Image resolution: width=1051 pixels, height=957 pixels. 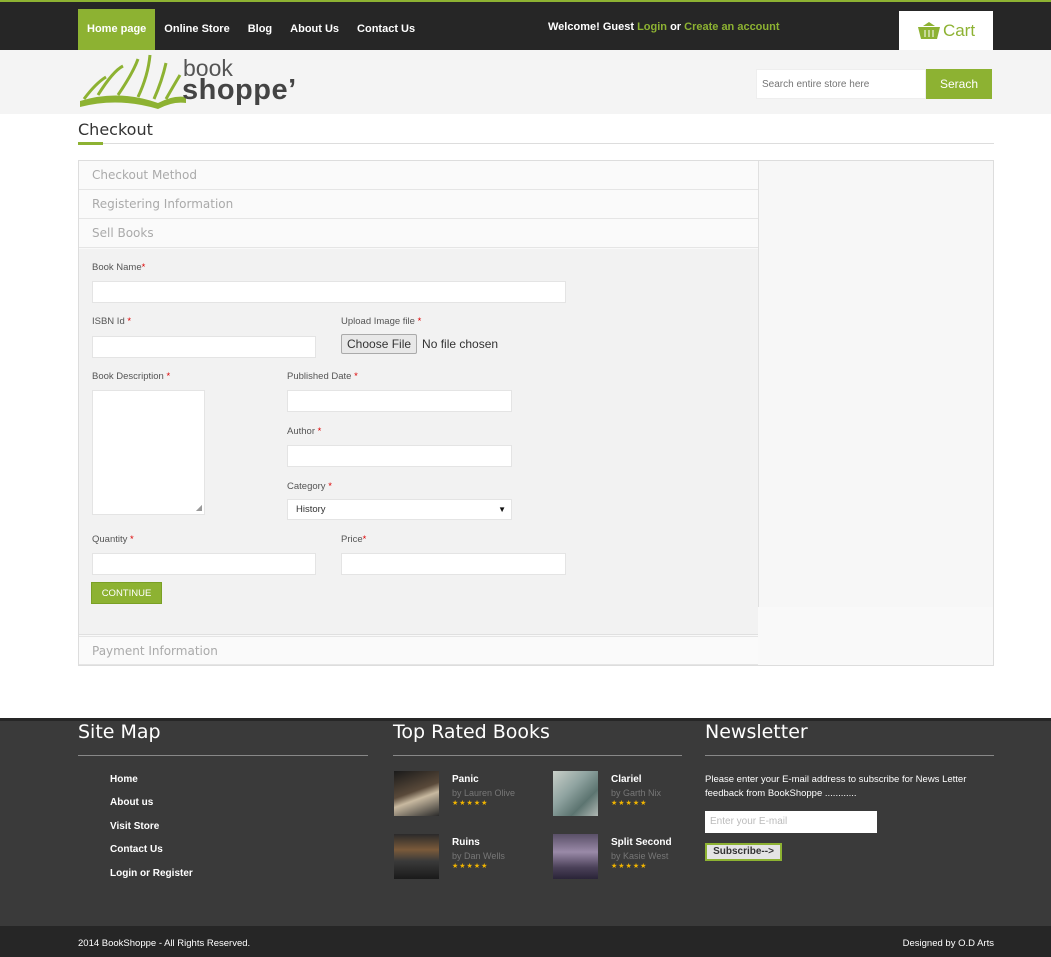 I want to click on book-cover-panic, so click(x=416, y=793).